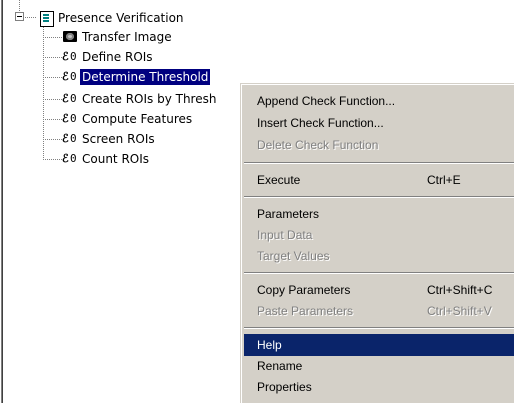 The height and width of the screenshot is (403, 514). Describe the element at coordinates (118, 139) in the screenshot. I see `tree-node-label: Screen ROIs` at that location.